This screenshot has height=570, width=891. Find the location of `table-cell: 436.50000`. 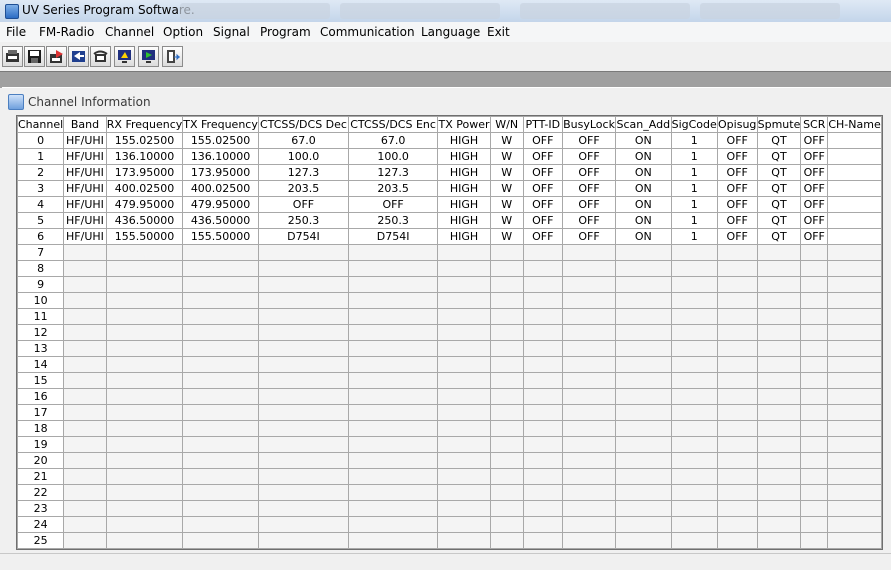

table-cell: 436.50000 is located at coordinates (220, 220).